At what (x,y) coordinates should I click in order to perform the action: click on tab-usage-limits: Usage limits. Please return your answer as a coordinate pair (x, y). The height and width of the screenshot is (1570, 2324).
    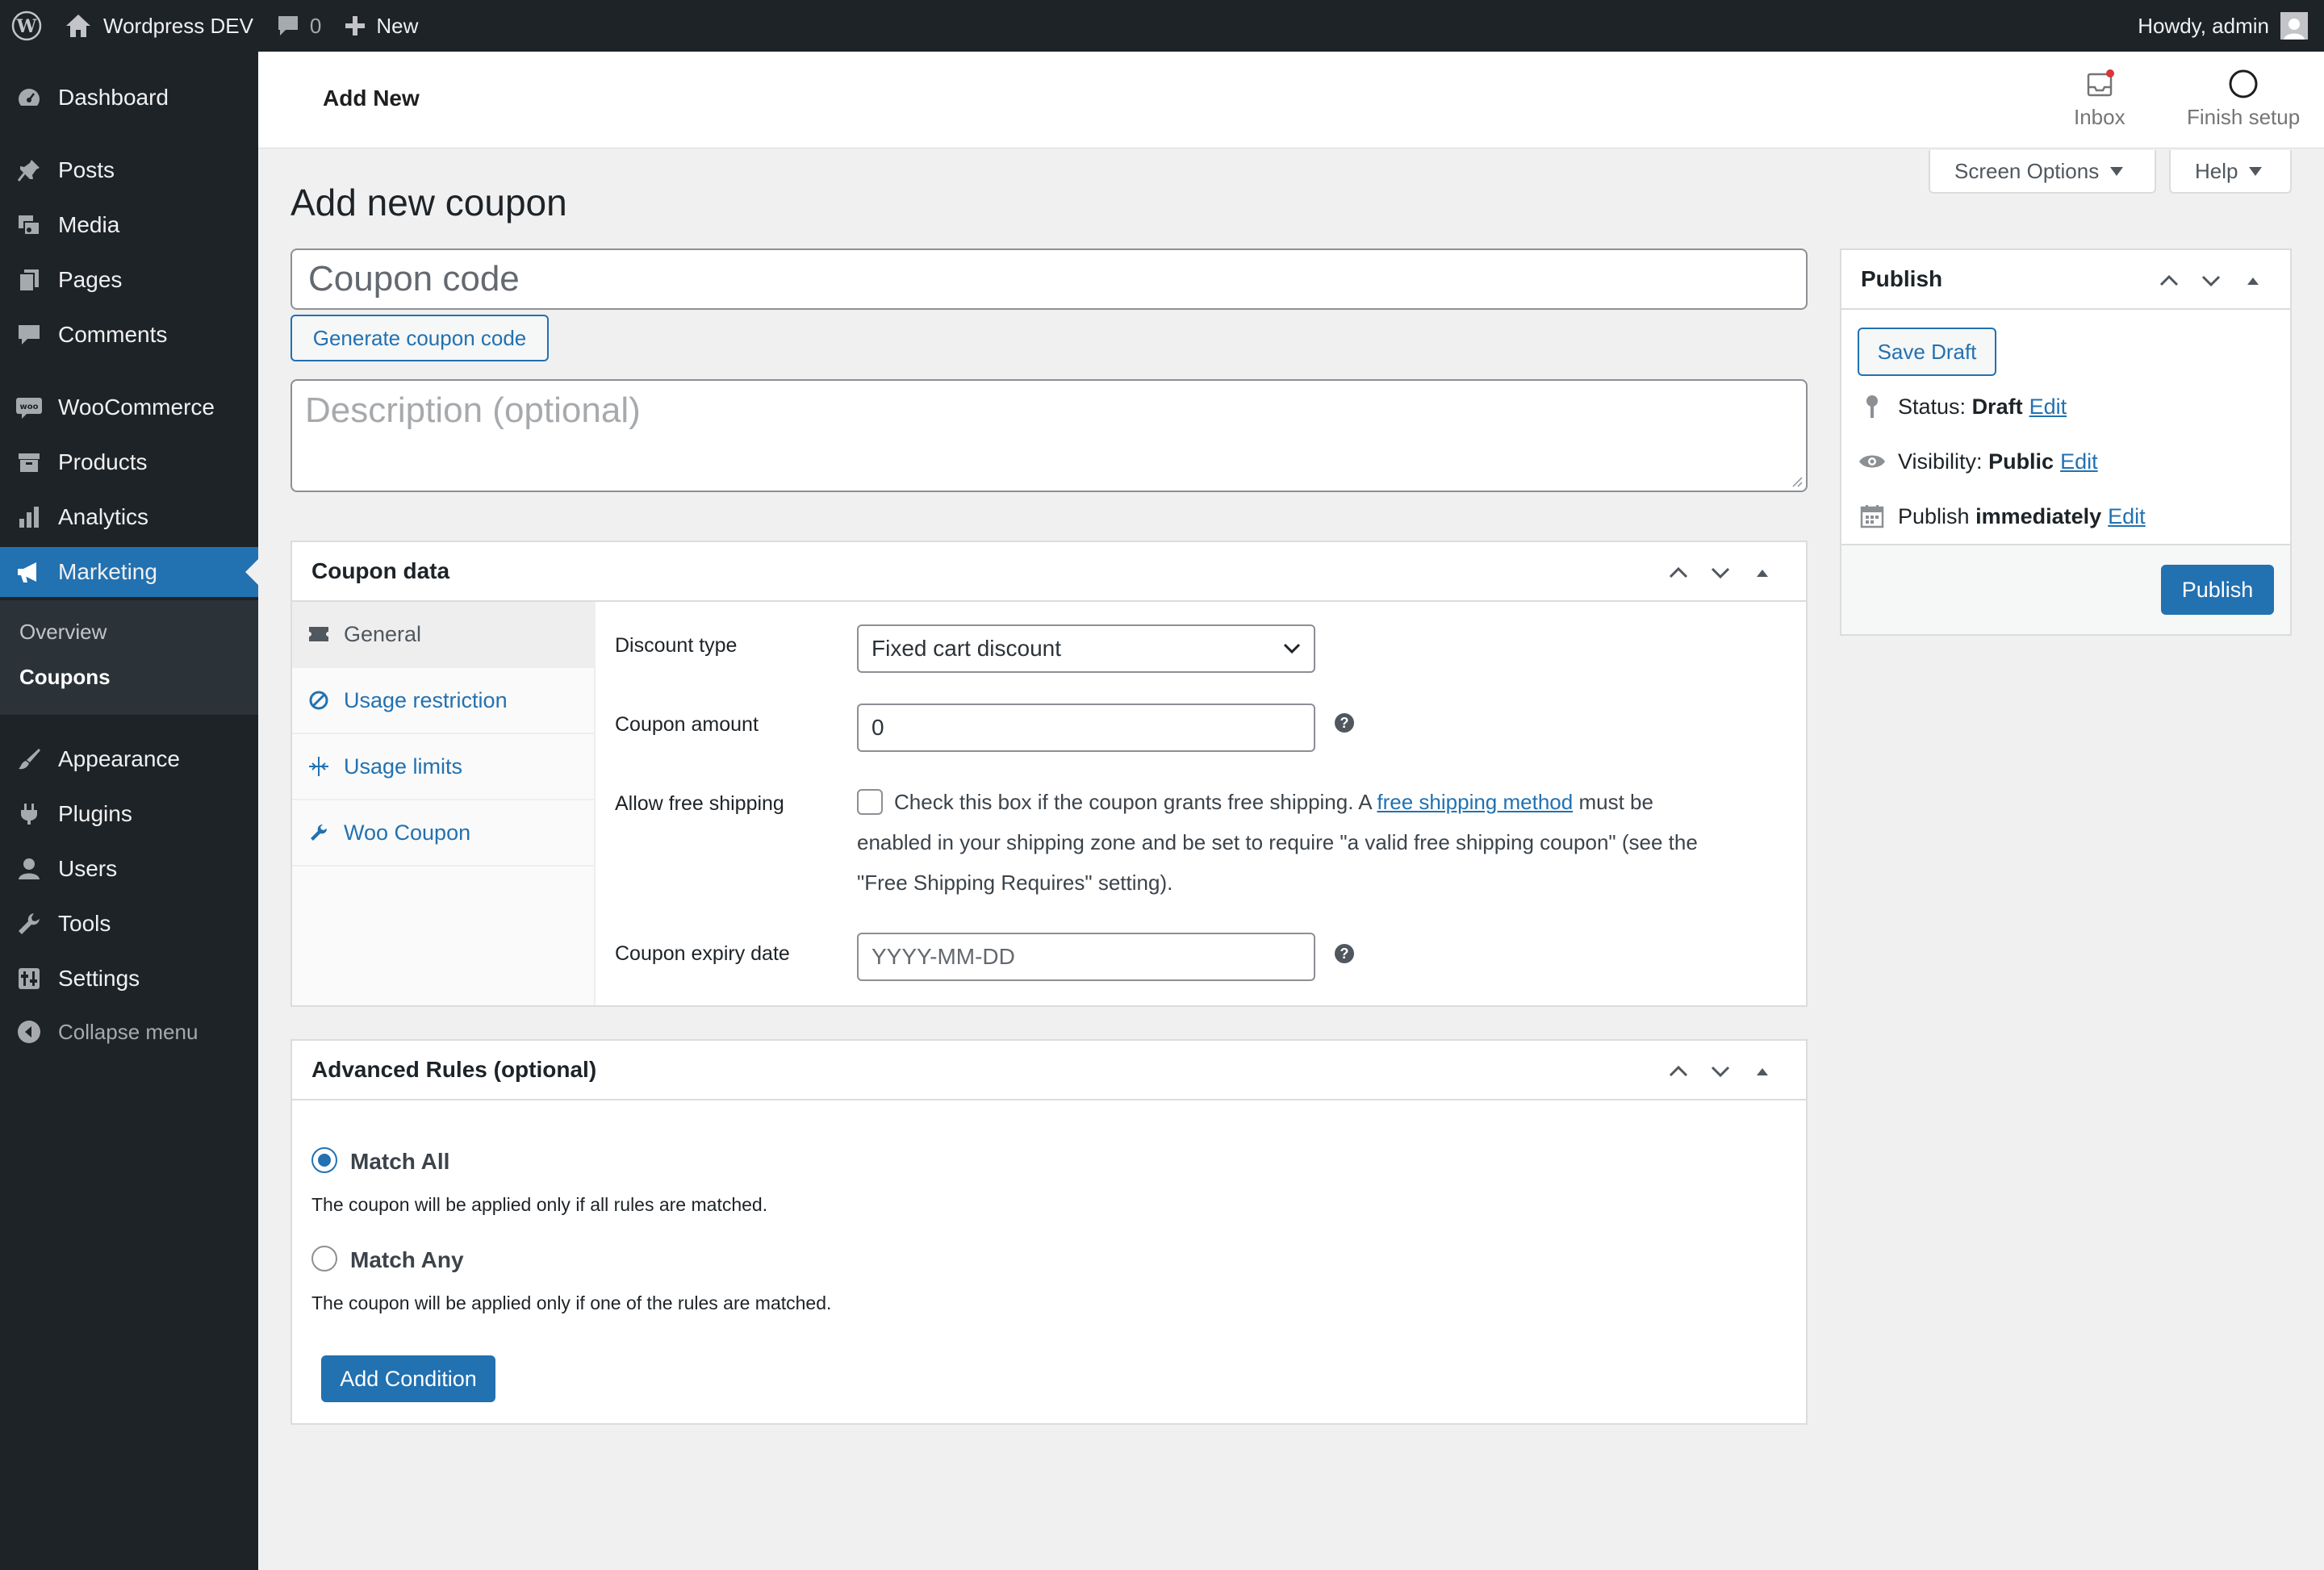
    Looking at the image, I should click on (443, 767).